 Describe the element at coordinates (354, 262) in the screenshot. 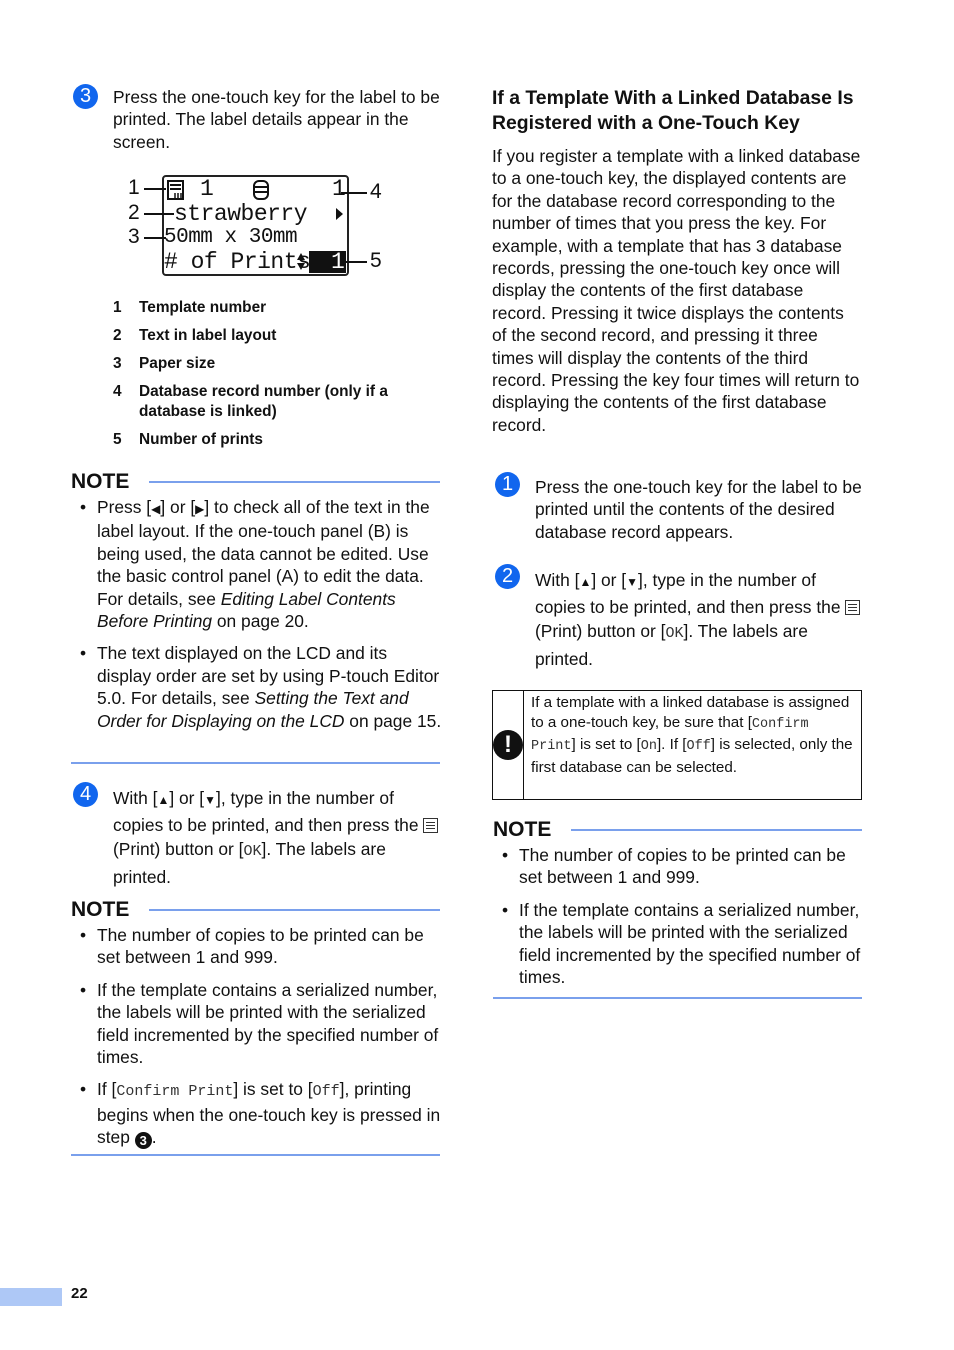

I see `callout-5-line` at that location.